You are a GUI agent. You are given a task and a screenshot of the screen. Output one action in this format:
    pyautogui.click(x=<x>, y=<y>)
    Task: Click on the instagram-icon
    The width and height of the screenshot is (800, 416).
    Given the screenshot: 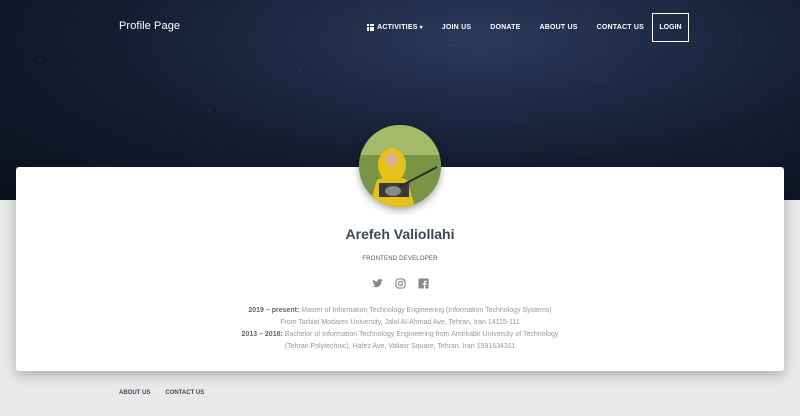 What is the action you would take?
    pyautogui.click(x=400, y=282)
    